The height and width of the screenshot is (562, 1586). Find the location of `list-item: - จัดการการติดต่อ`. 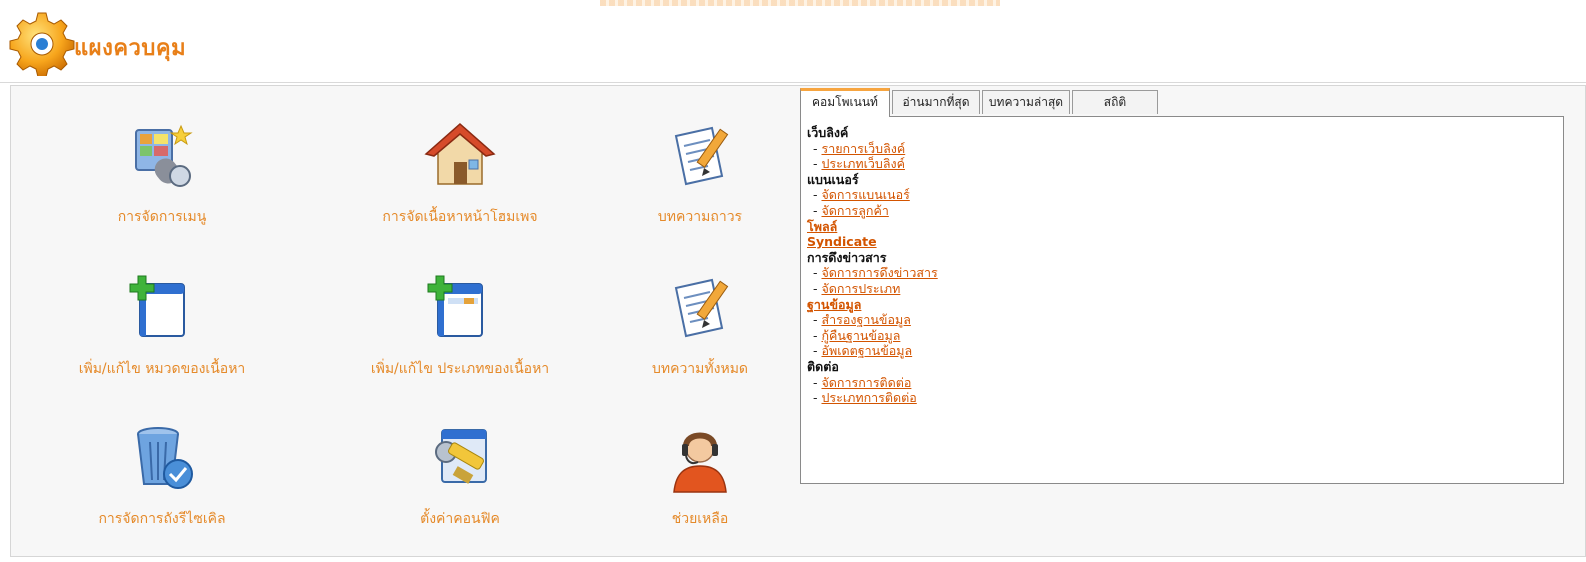

list-item: - จัดการการติดต่อ is located at coordinates (862, 382).